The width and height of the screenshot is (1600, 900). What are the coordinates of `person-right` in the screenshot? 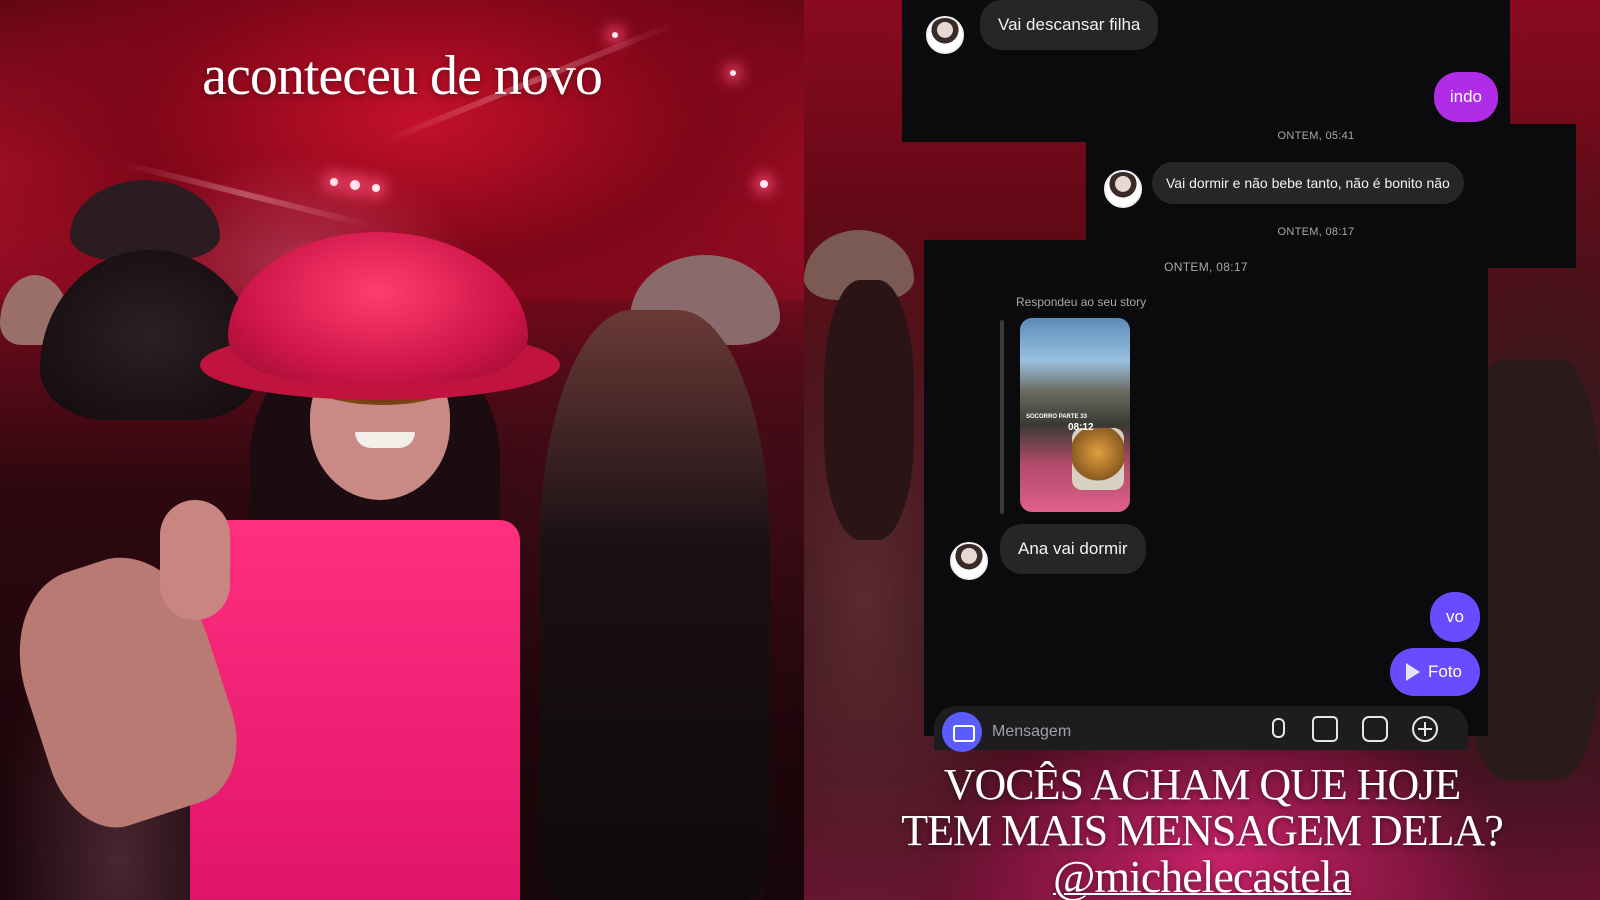 It's located at (655, 605).